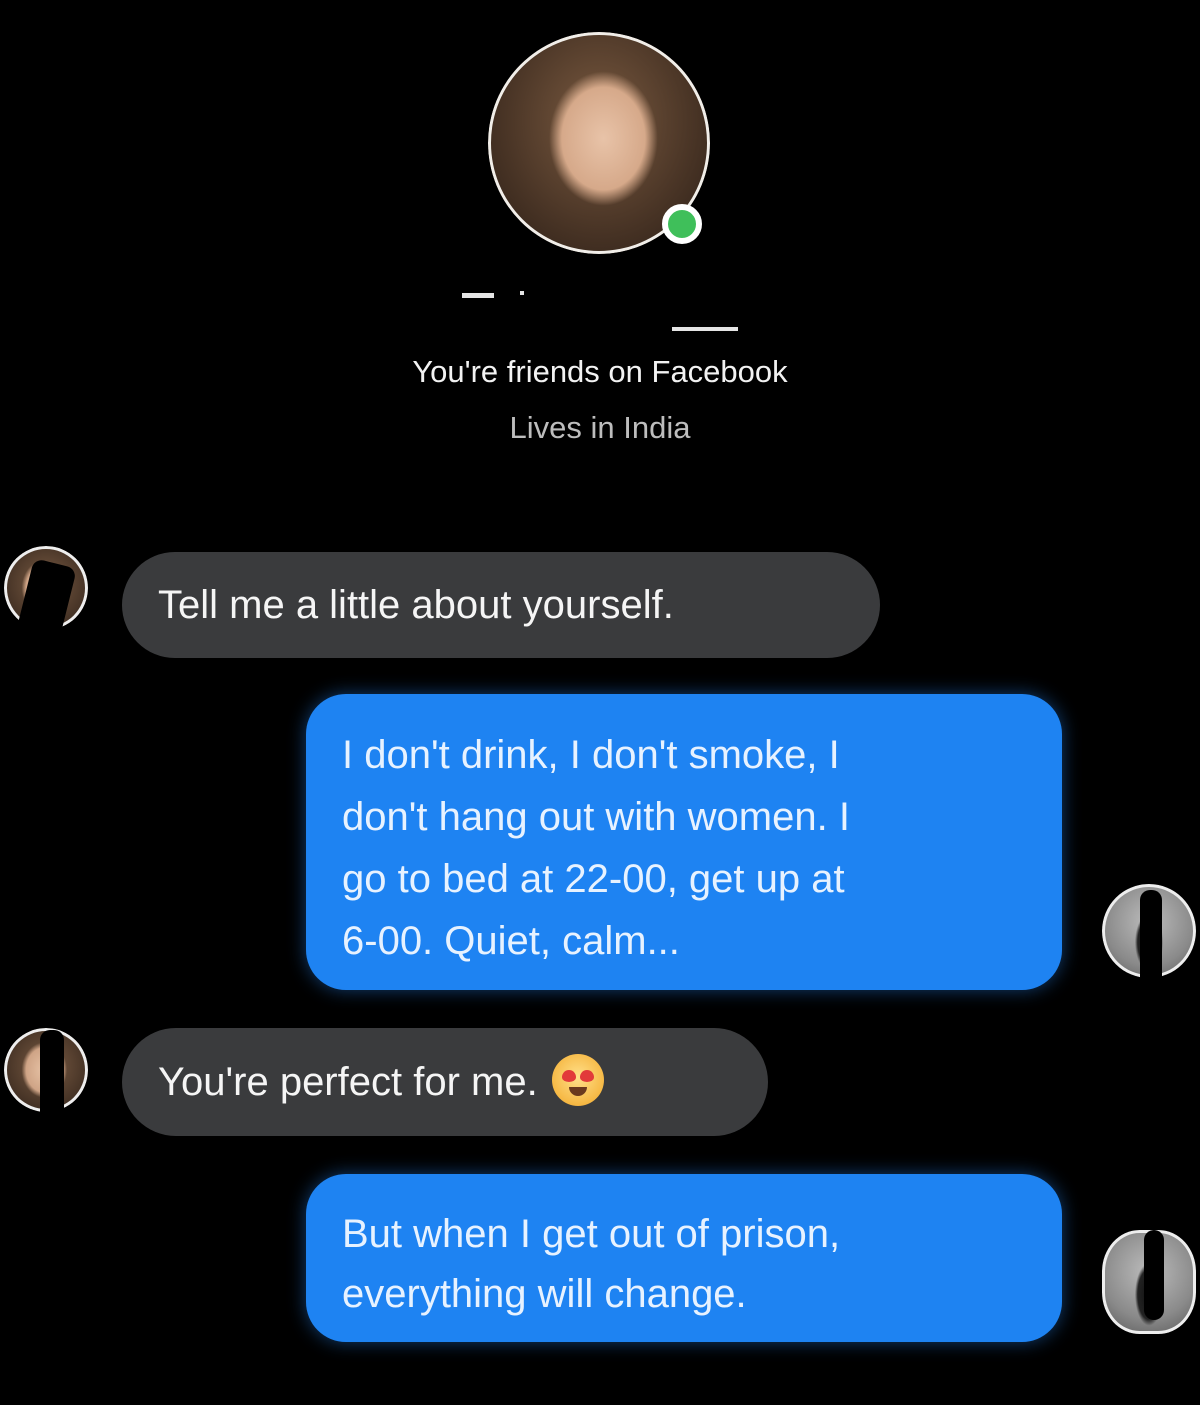  Describe the element at coordinates (596, 817) in the screenshot. I see `message-line: don't hang out with women. I` at that location.